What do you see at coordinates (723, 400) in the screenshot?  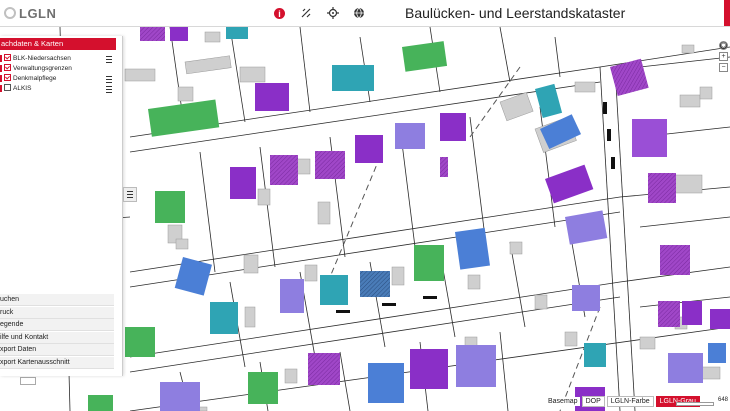 I see `scale-label: 648` at bounding box center [723, 400].